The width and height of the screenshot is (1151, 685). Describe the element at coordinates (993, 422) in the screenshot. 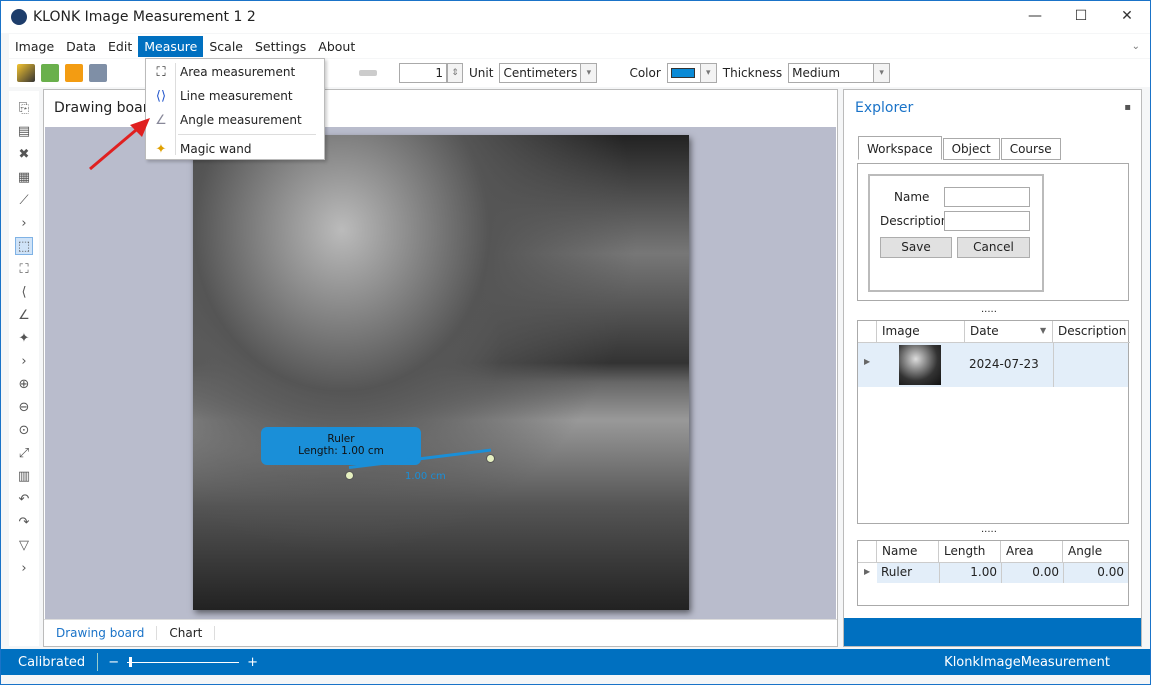

I see `image-table: Image Date ▼ Description ▶ 2024-07-23` at that location.